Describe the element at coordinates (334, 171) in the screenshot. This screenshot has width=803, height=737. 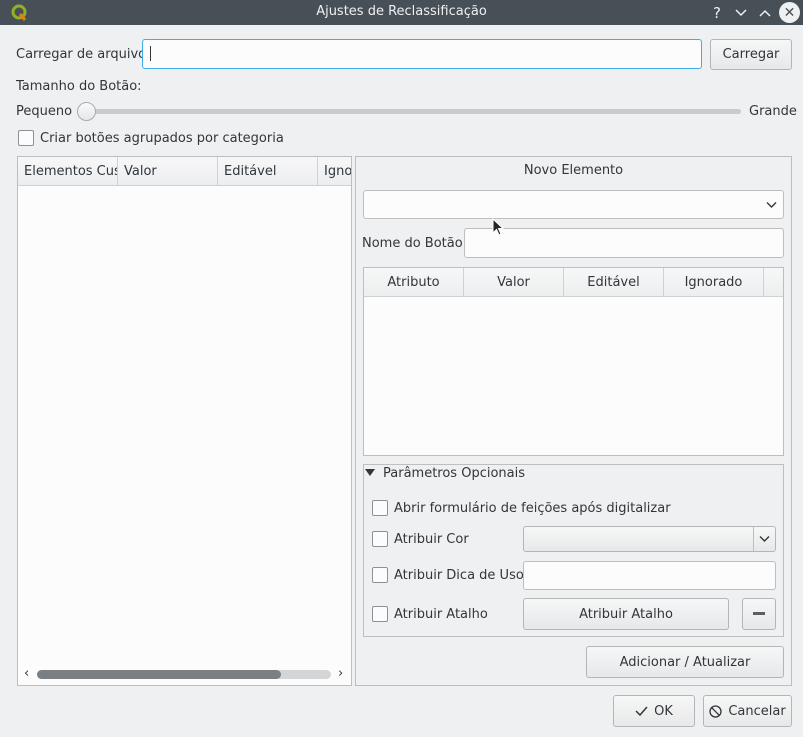
I see `column-header: Igno` at that location.